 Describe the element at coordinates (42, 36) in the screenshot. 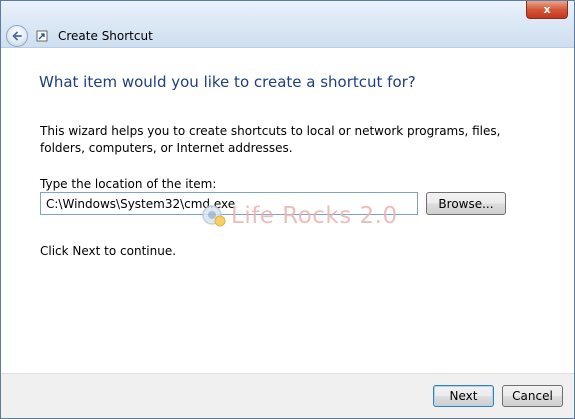

I see `shortcut-wizard-icon` at that location.